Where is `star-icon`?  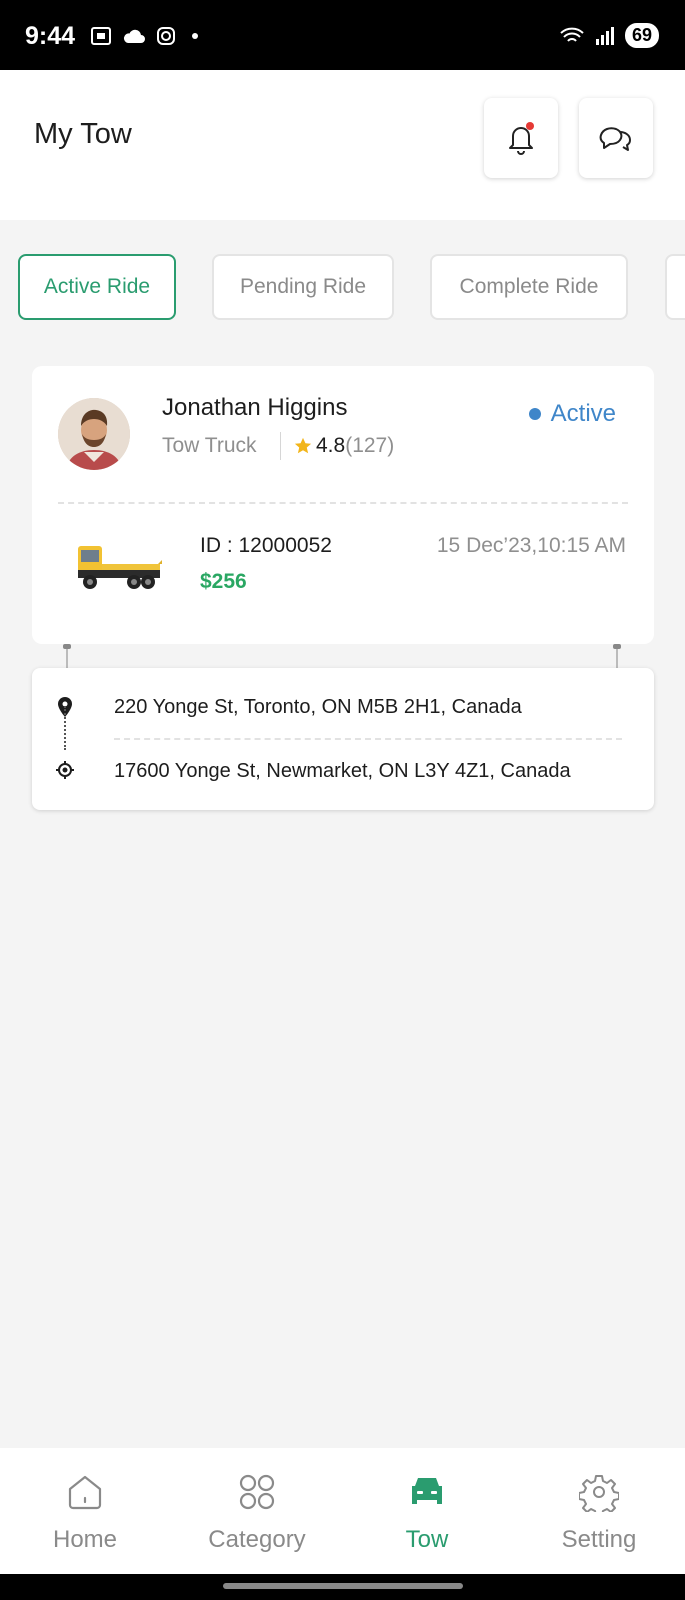 star-icon is located at coordinates (303, 445).